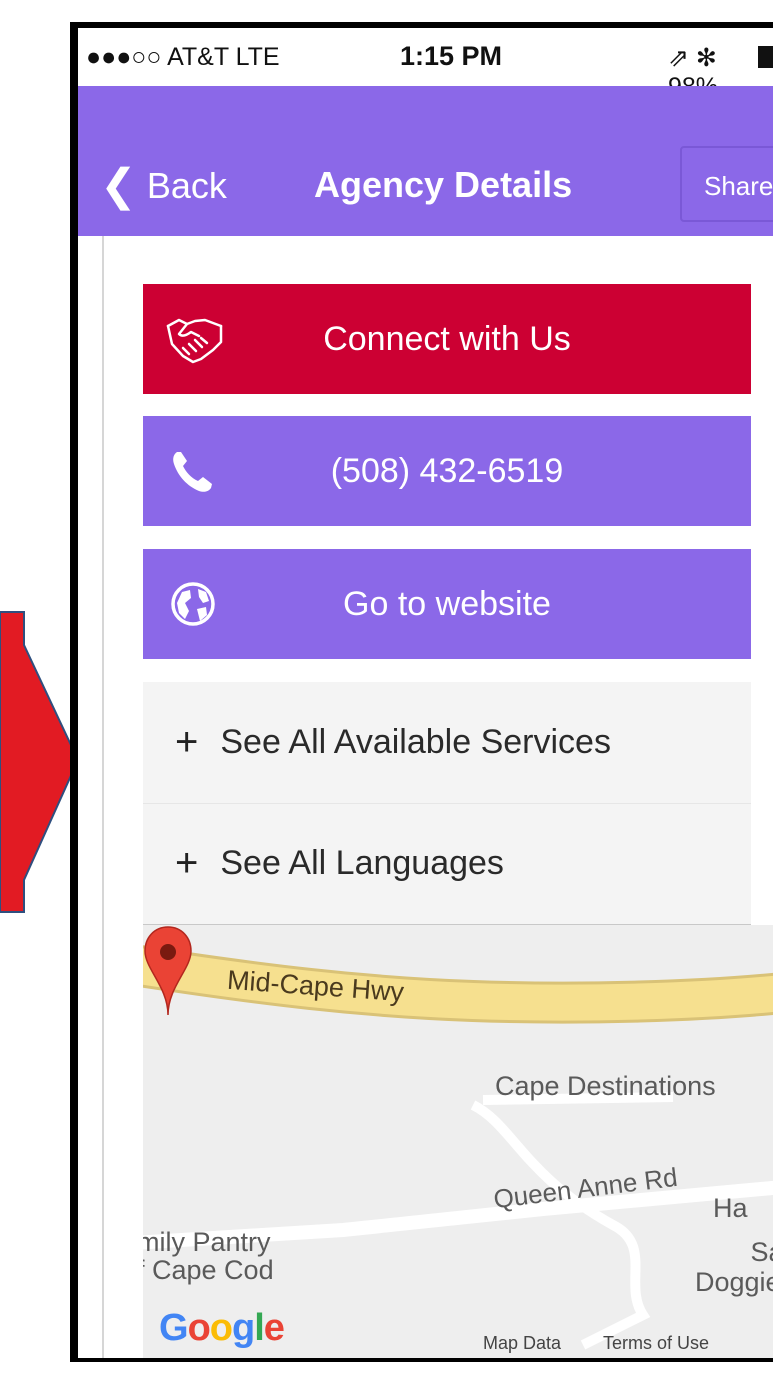 The width and height of the screenshot is (773, 1380). I want to click on battery-icon, so click(765, 57).